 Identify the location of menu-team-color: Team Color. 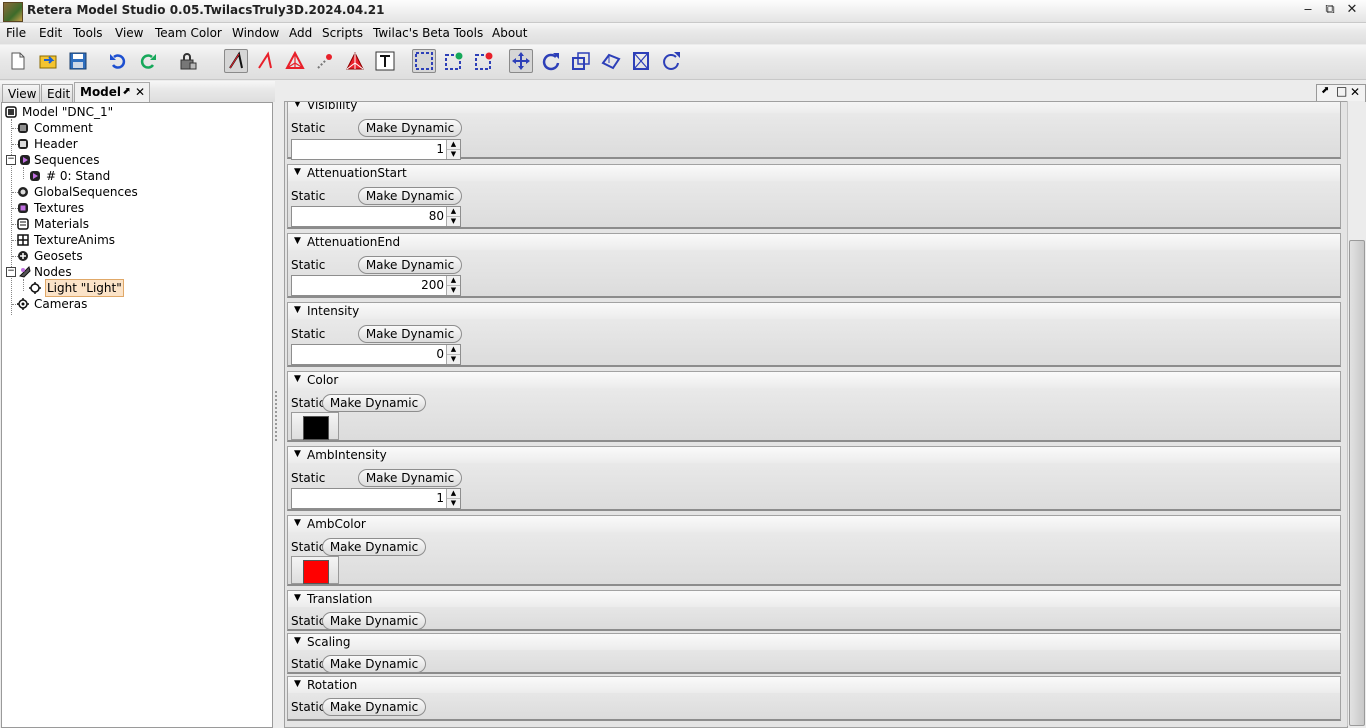
(188, 33).